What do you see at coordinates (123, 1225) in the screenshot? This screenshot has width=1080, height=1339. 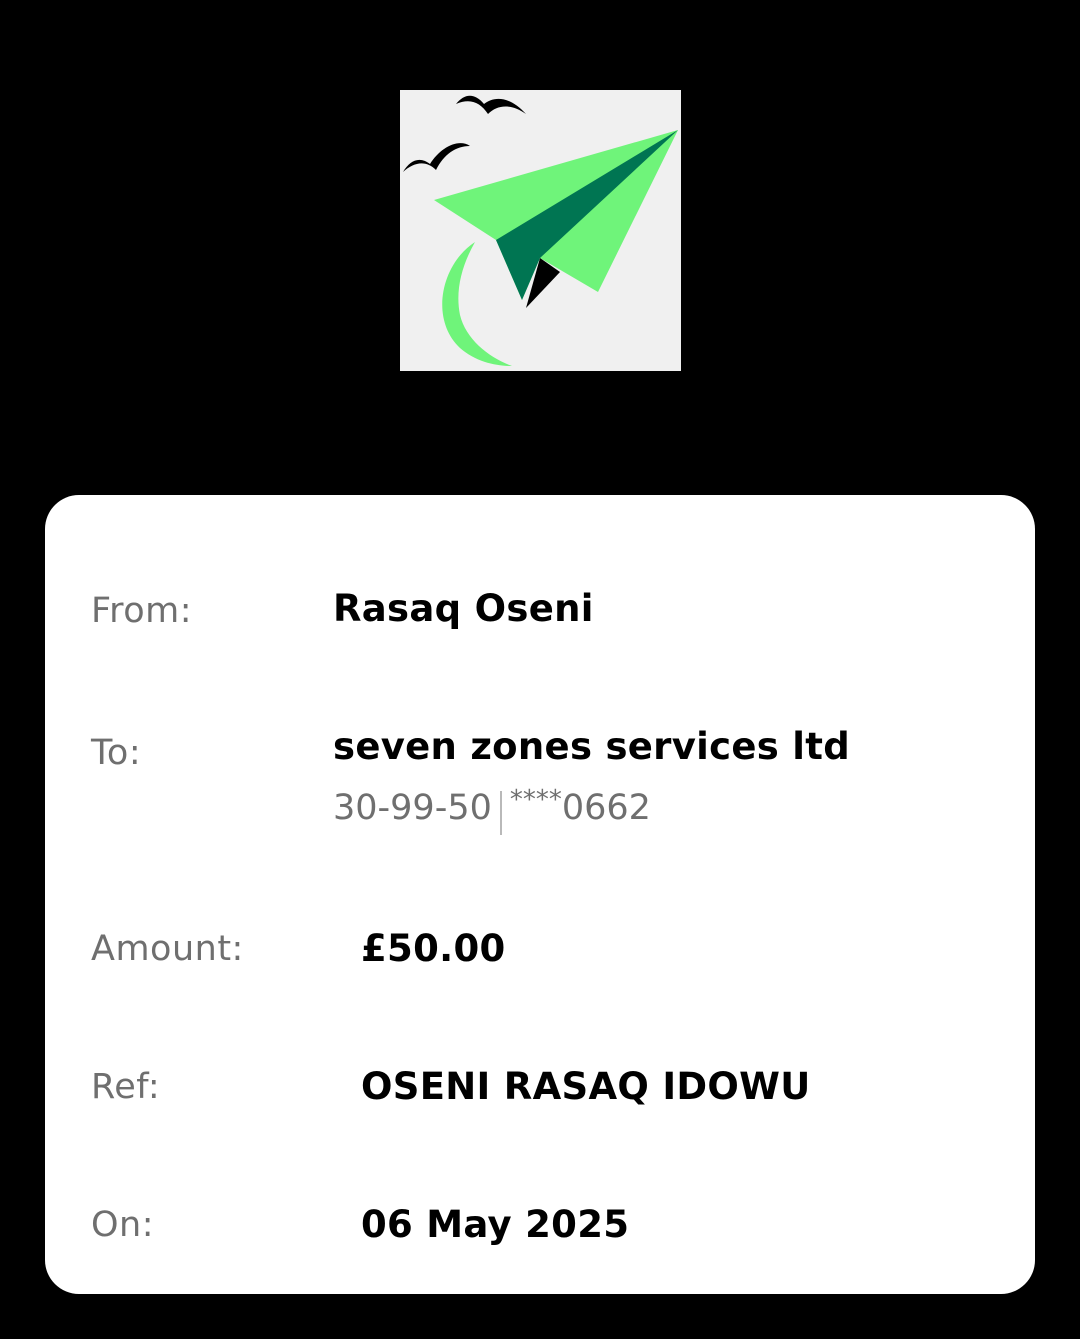 I see `date-label: On:` at bounding box center [123, 1225].